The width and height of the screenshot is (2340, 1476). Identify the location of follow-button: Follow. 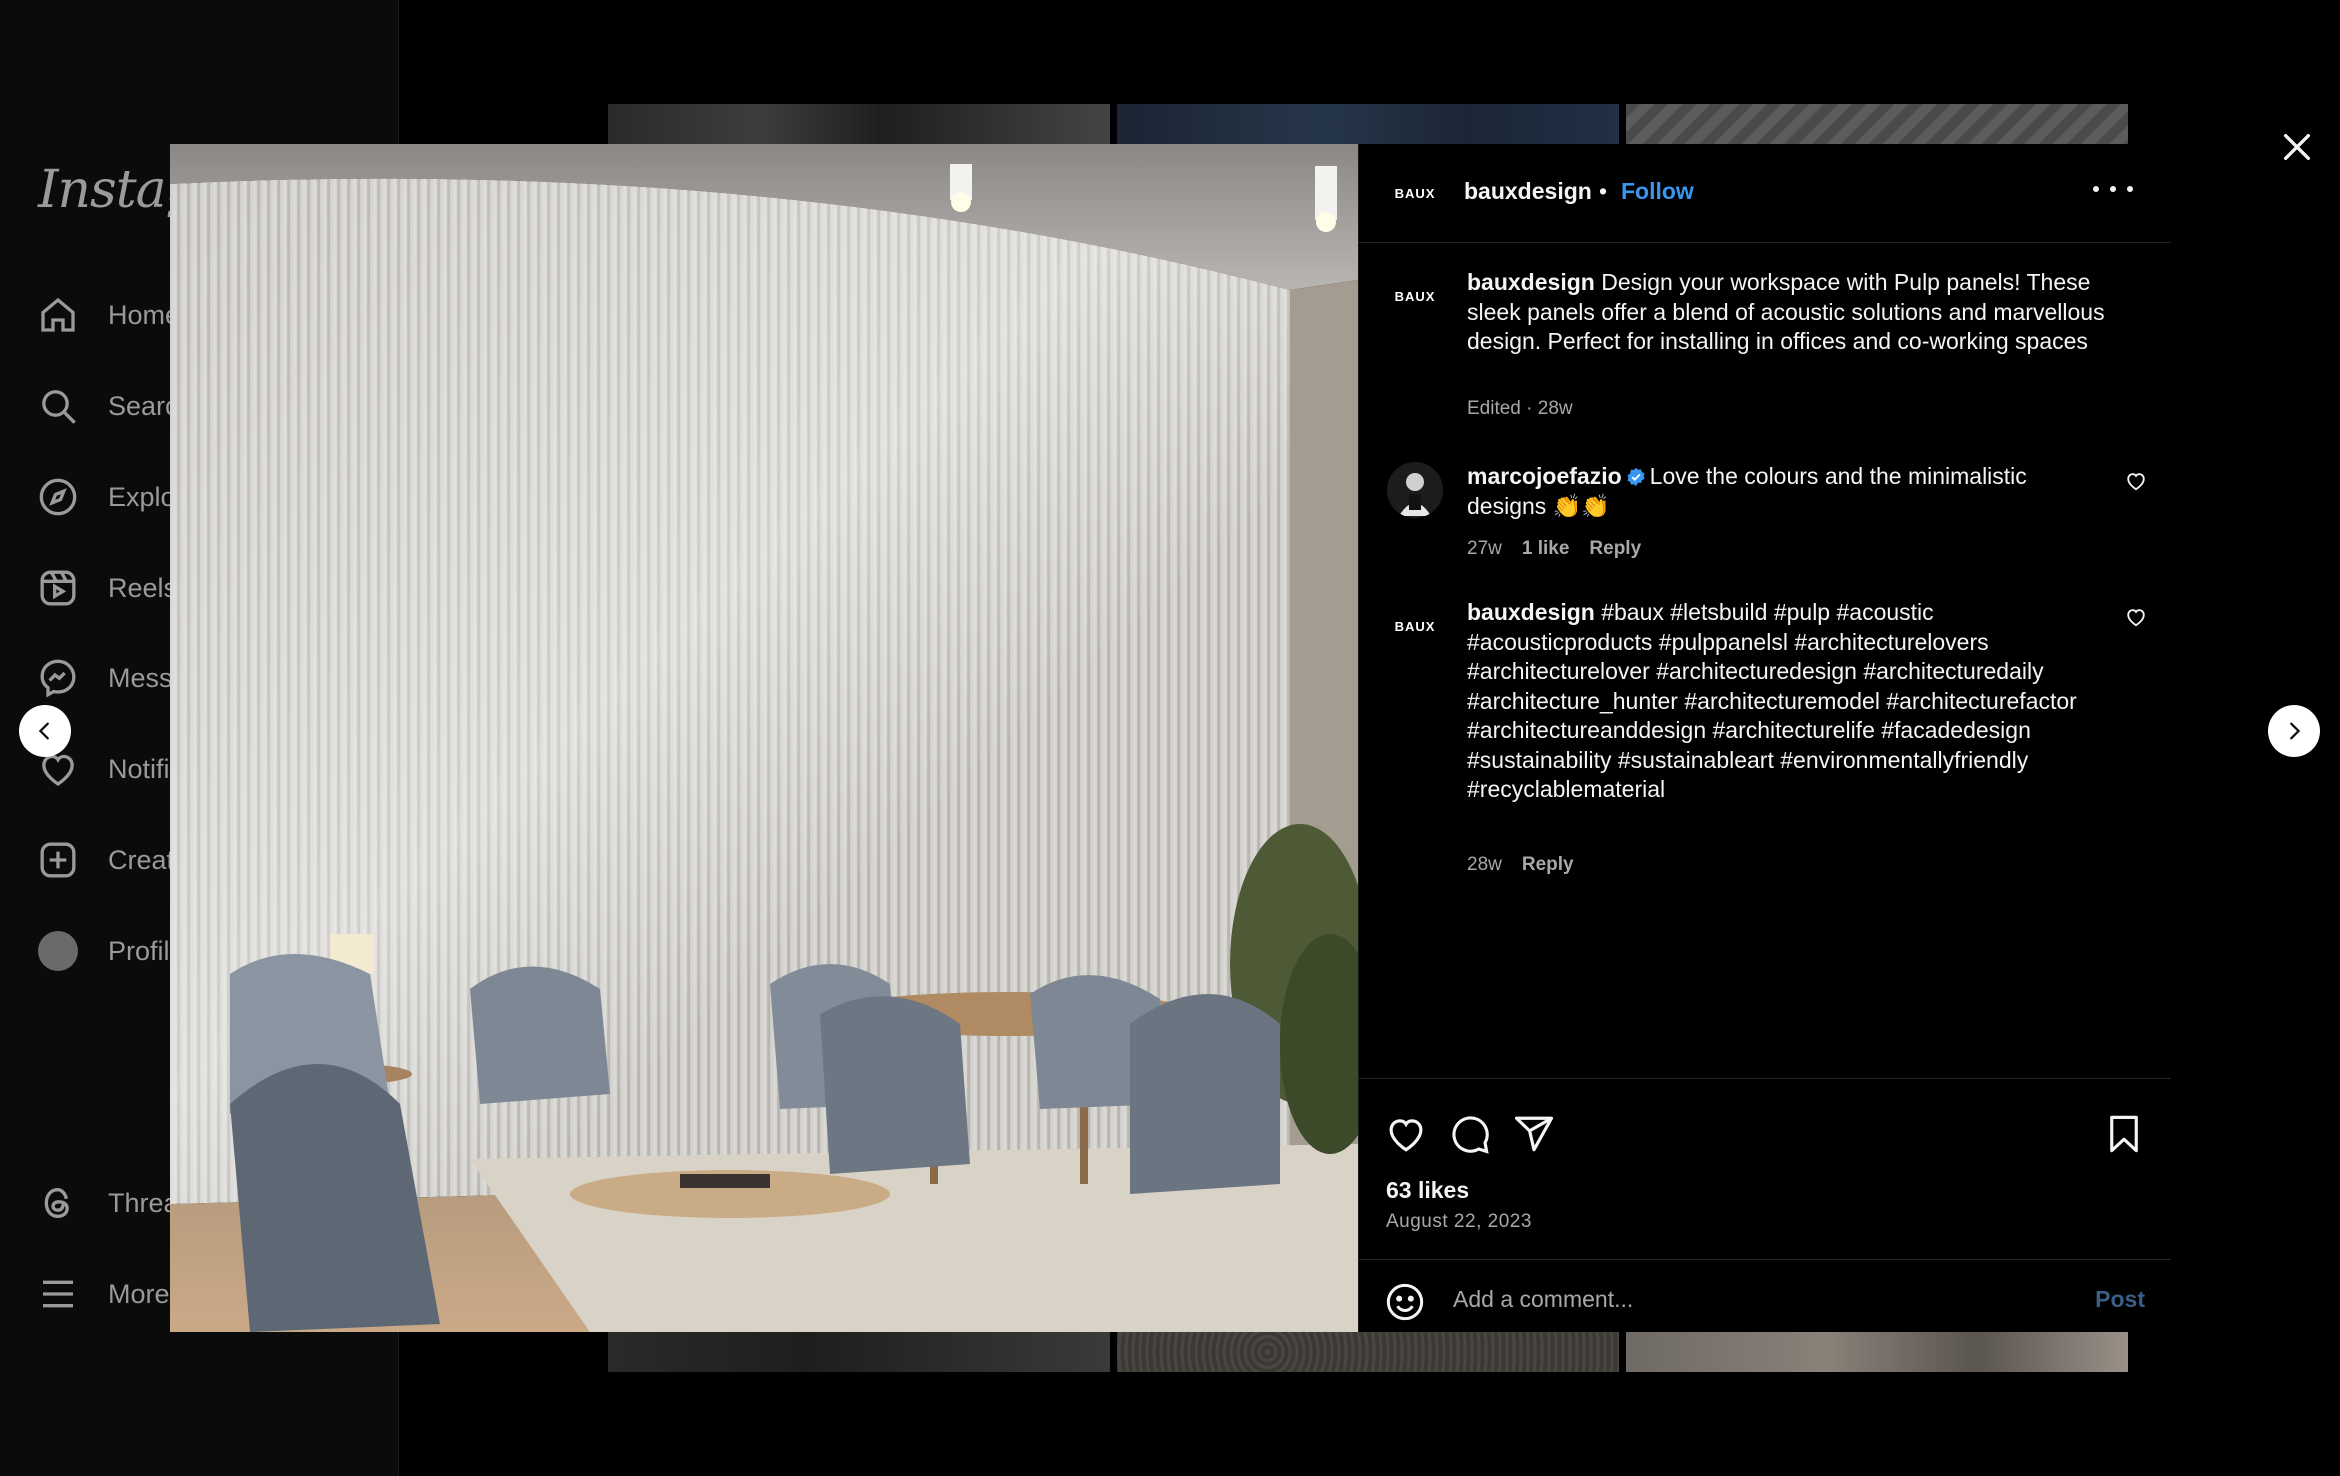
(1657, 191).